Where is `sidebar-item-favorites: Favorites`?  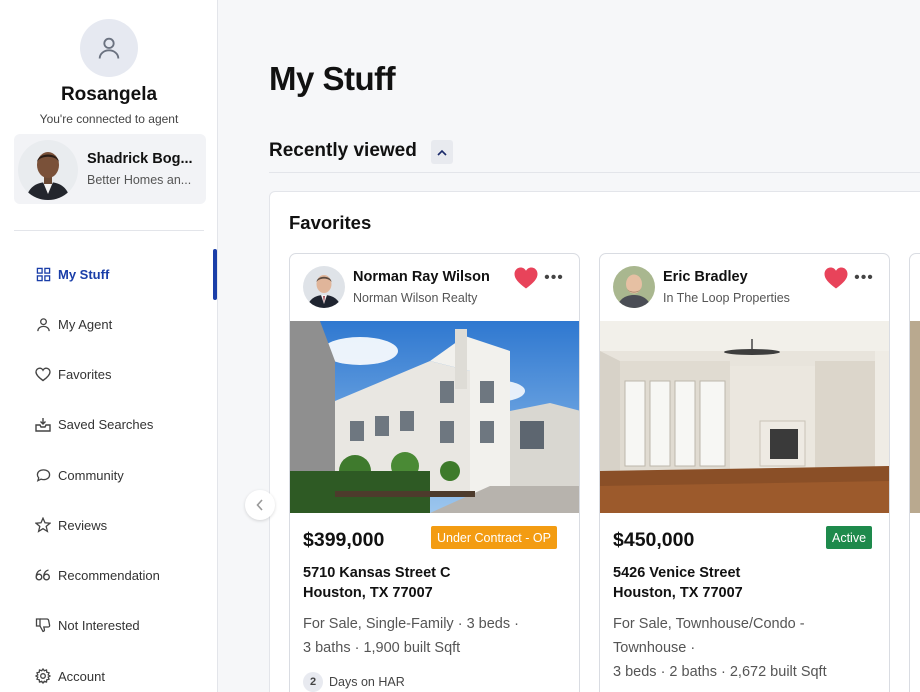 sidebar-item-favorites: Favorites is located at coordinates (72, 374).